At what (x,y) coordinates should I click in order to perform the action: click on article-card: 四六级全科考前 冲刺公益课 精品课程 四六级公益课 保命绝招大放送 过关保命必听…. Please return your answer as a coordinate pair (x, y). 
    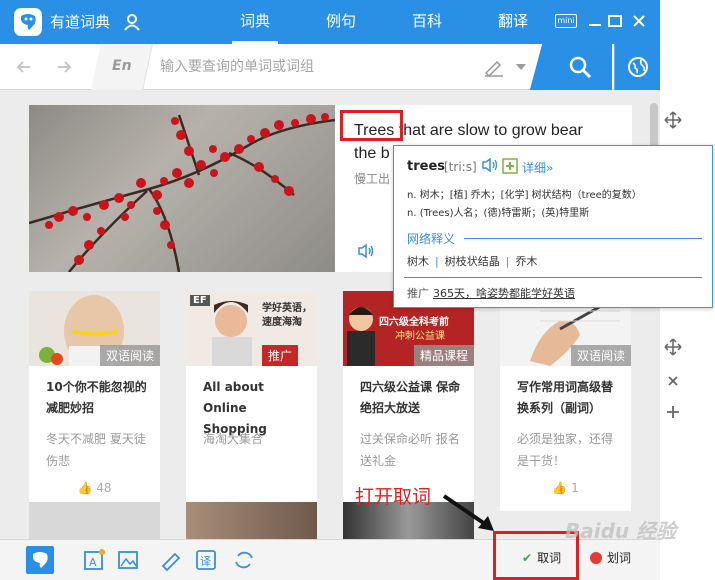
    Looking at the image, I should click on (408, 401).